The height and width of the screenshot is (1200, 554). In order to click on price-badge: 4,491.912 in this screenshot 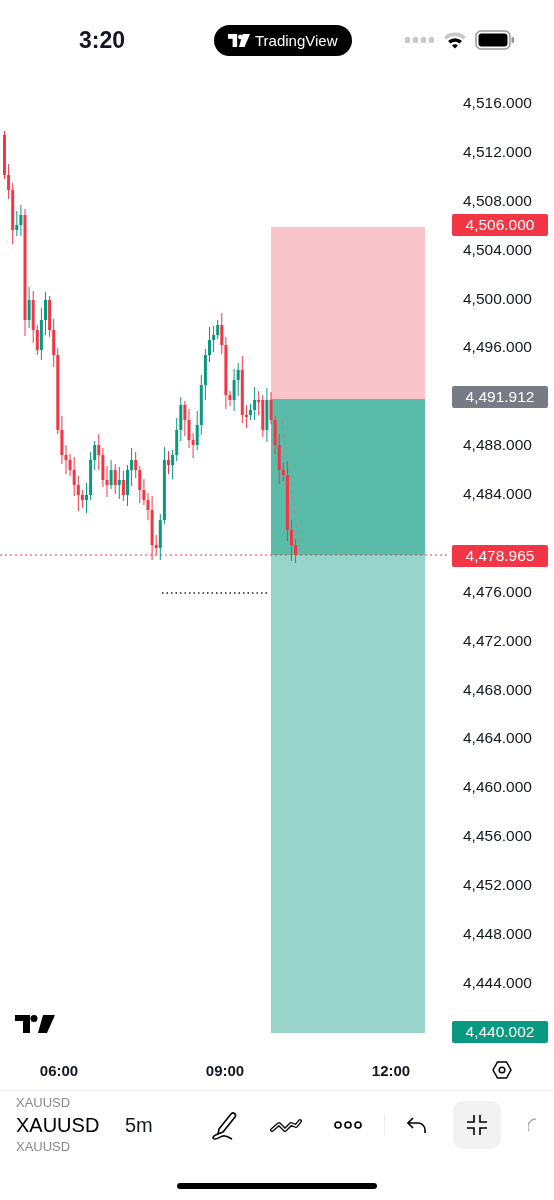, I will do `click(500, 397)`.